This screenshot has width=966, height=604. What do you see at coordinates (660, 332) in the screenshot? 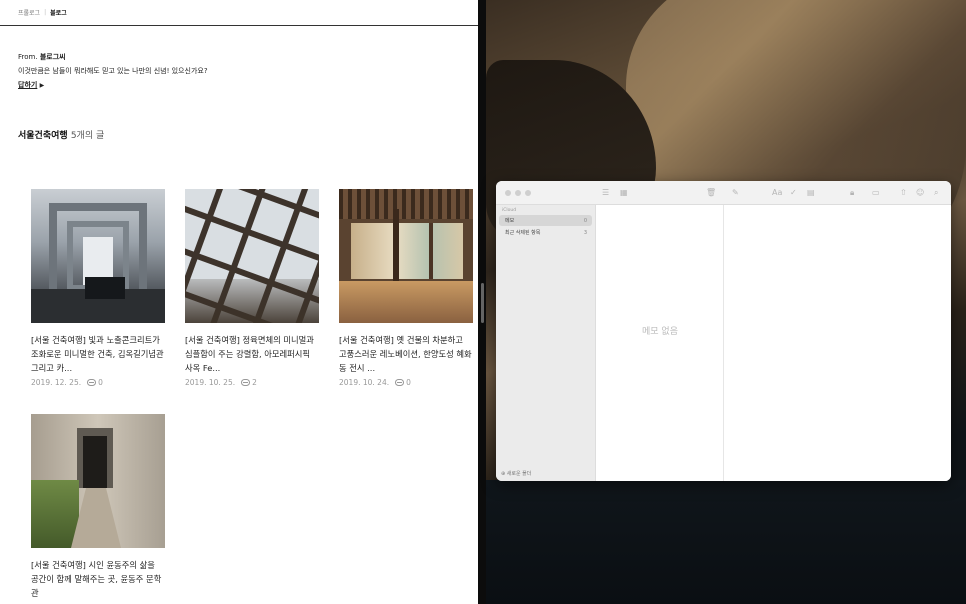
I see `empty-notes-message: 메모 없음` at bounding box center [660, 332].